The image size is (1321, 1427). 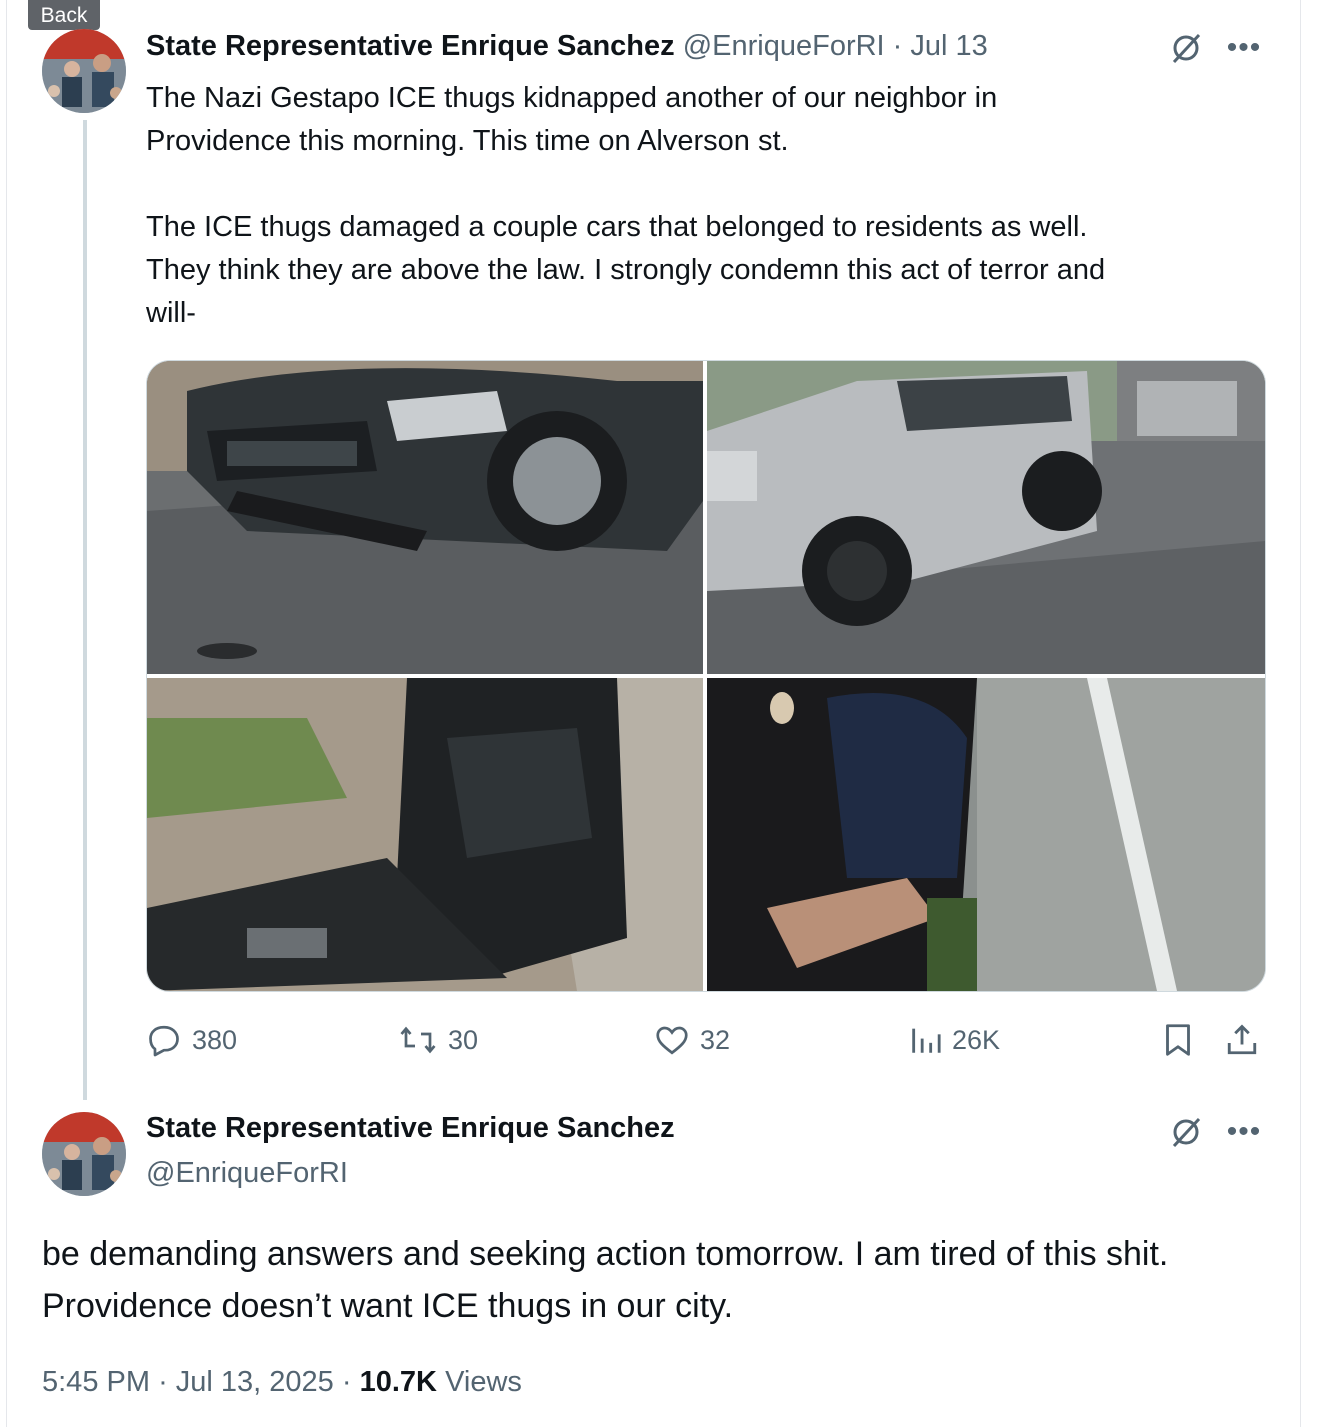 I want to click on tweet-actions: 380 30 32 26K, so click(x=706, y=1040).